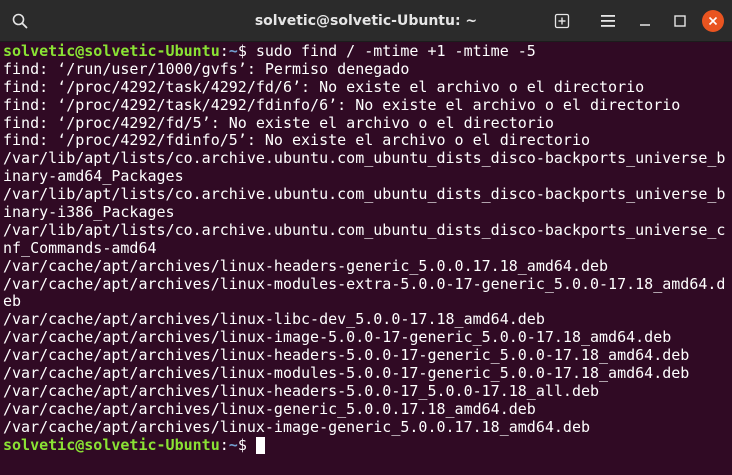 This screenshot has height=475, width=732. I want to click on close-button-circle, so click(713, 21).